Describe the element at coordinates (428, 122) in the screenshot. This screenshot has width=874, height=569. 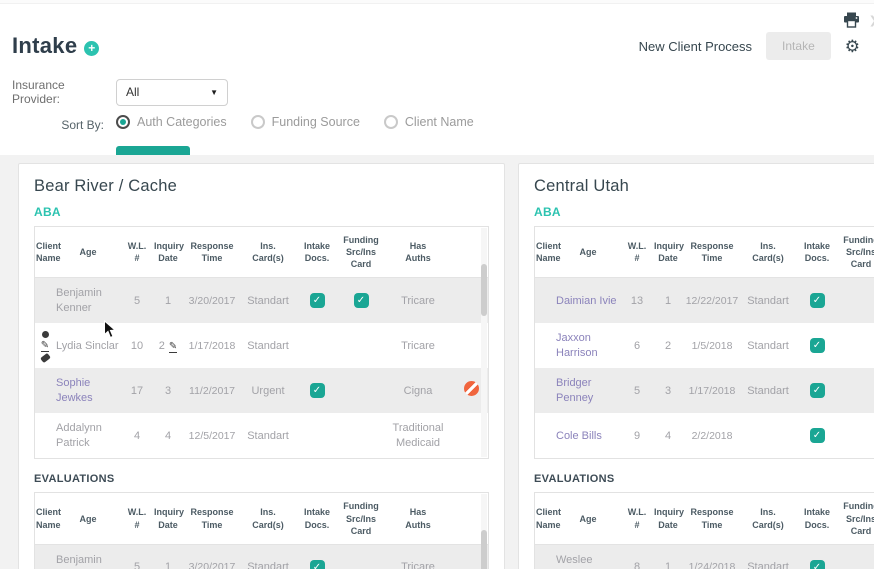
I see `sort-option: Client Name` at that location.